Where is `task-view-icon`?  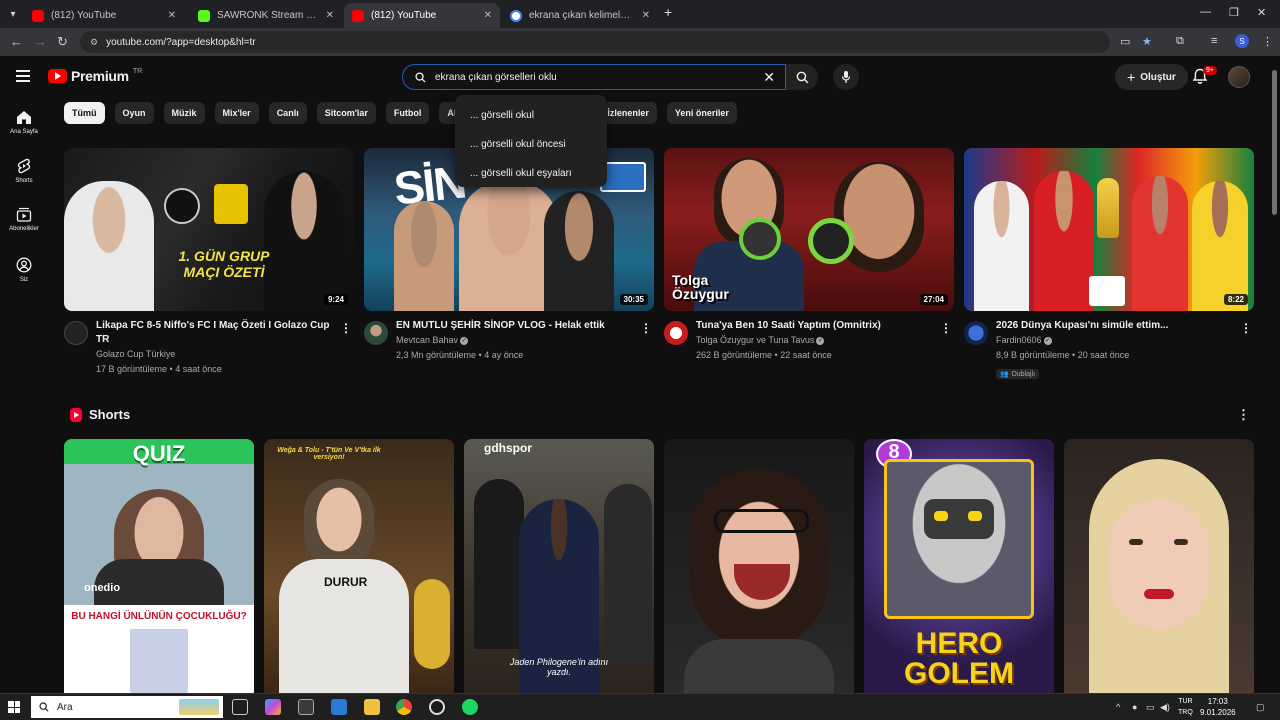 task-view-icon is located at coordinates (240, 707).